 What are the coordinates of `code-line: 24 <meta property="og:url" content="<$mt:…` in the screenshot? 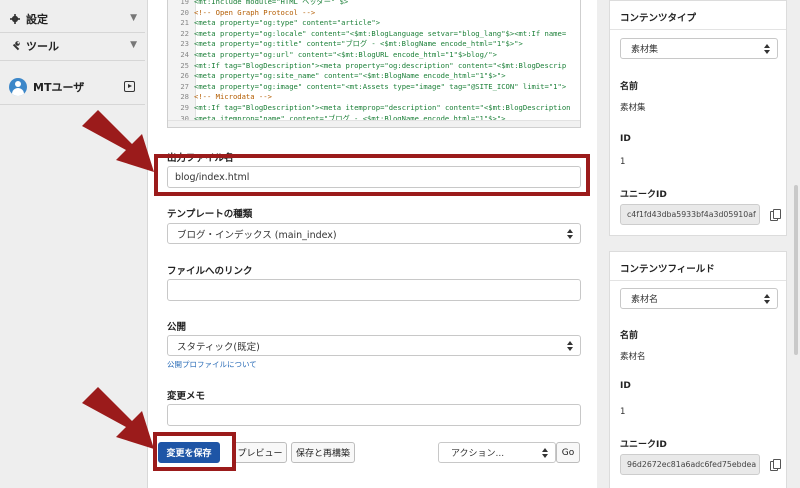 It's located at (373, 55).